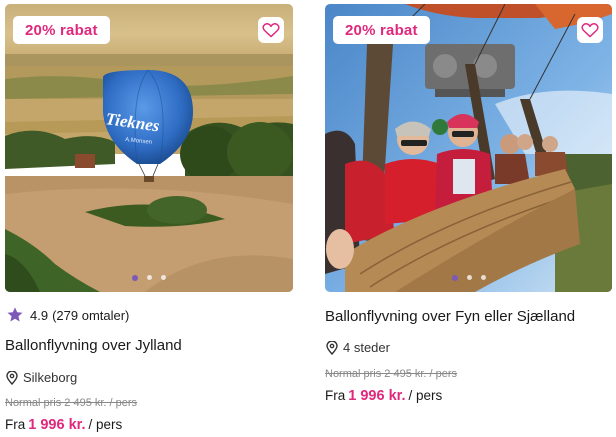 The width and height of the screenshot is (616, 437). I want to click on product-title: Ballonflyvning over Fyn eller Sjælland, so click(450, 316).